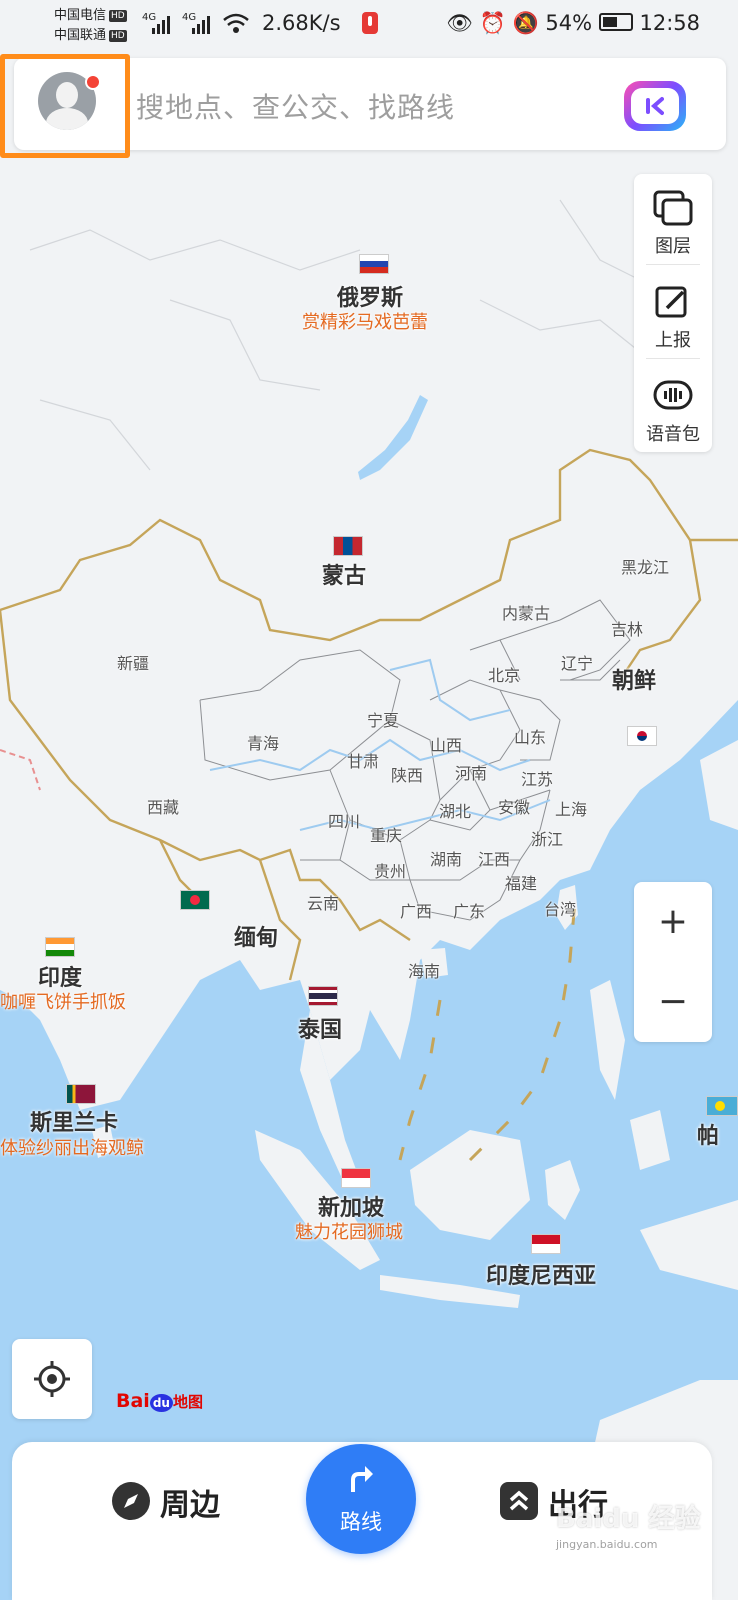 The width and height of the screenshot is (738, 1600). Describe the element at coordinates (673, 340) in the screenshot. I see `report-label: 上报` at that location.